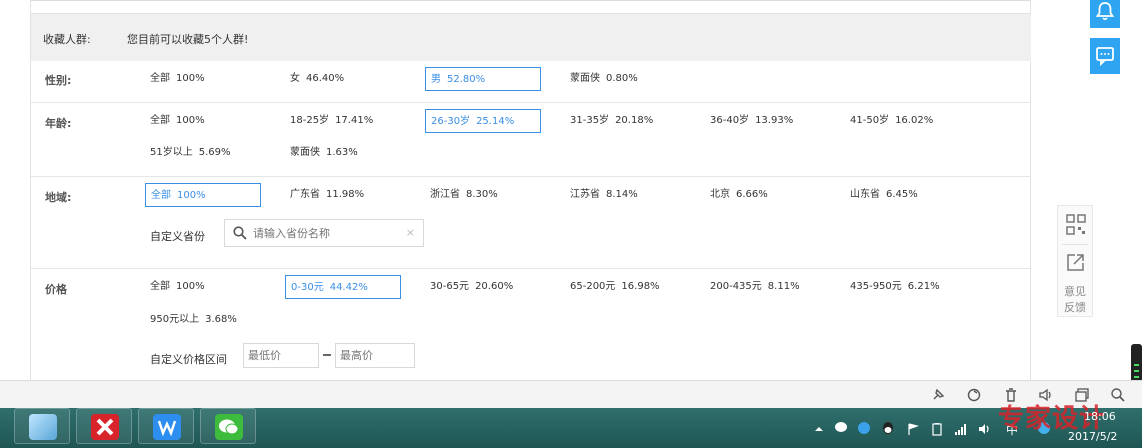  What do you see at coordinates (571, 394) in the screenshot?
I see `bottom-tool-strip` at bounding box center [571, 394].